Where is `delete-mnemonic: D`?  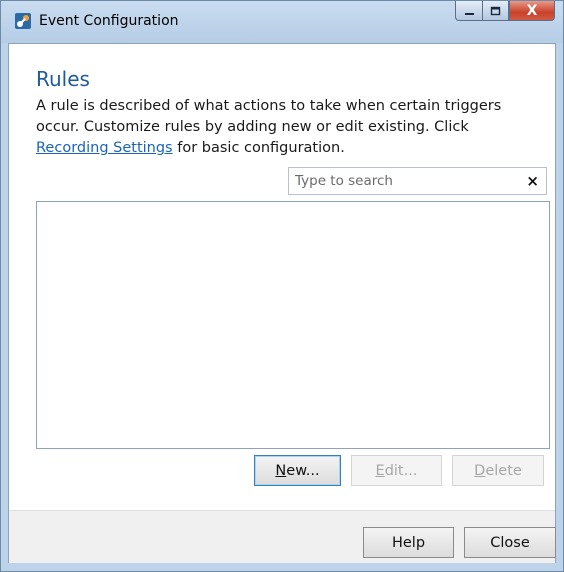
delete-mnemonic: D is located at coordinates (480, 470).